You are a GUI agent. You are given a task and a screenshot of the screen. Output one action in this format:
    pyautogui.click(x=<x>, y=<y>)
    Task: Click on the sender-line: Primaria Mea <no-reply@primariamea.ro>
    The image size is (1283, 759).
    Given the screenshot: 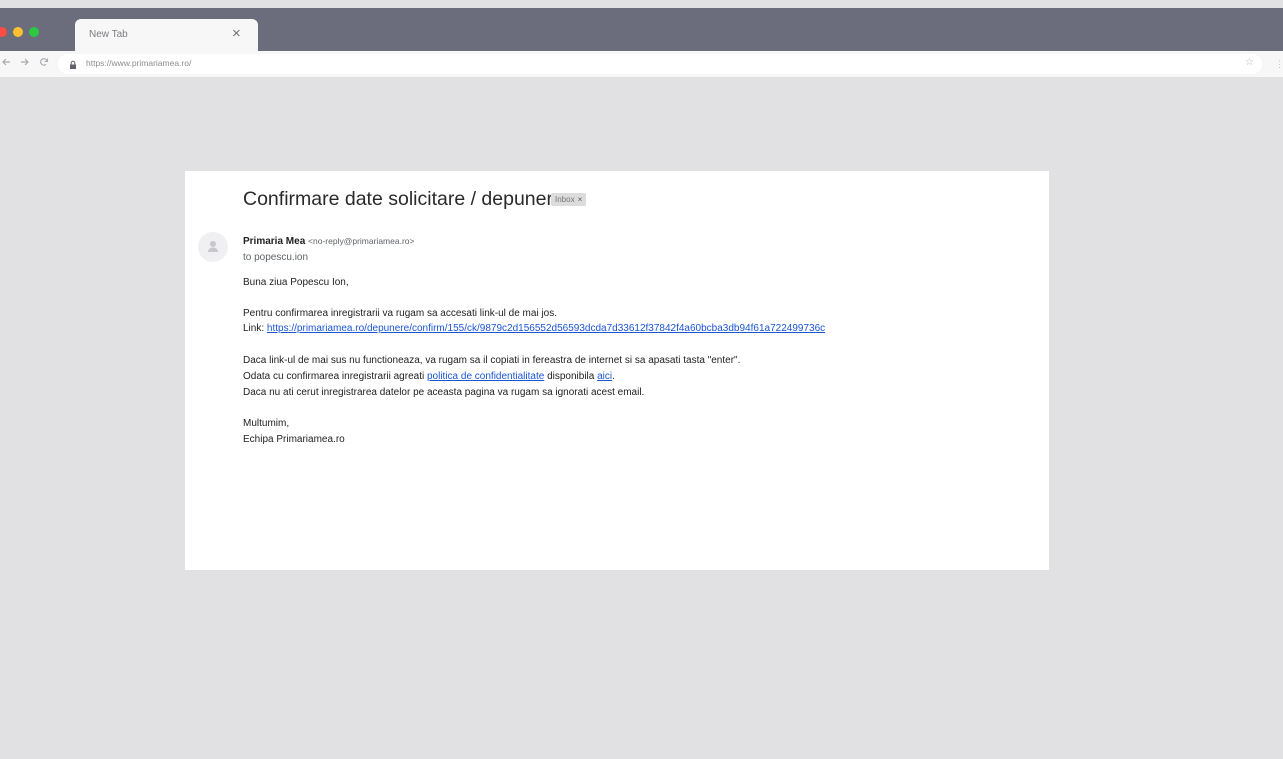 What is the action you would take?
    pyautogui.click(x=328, y=241)
    